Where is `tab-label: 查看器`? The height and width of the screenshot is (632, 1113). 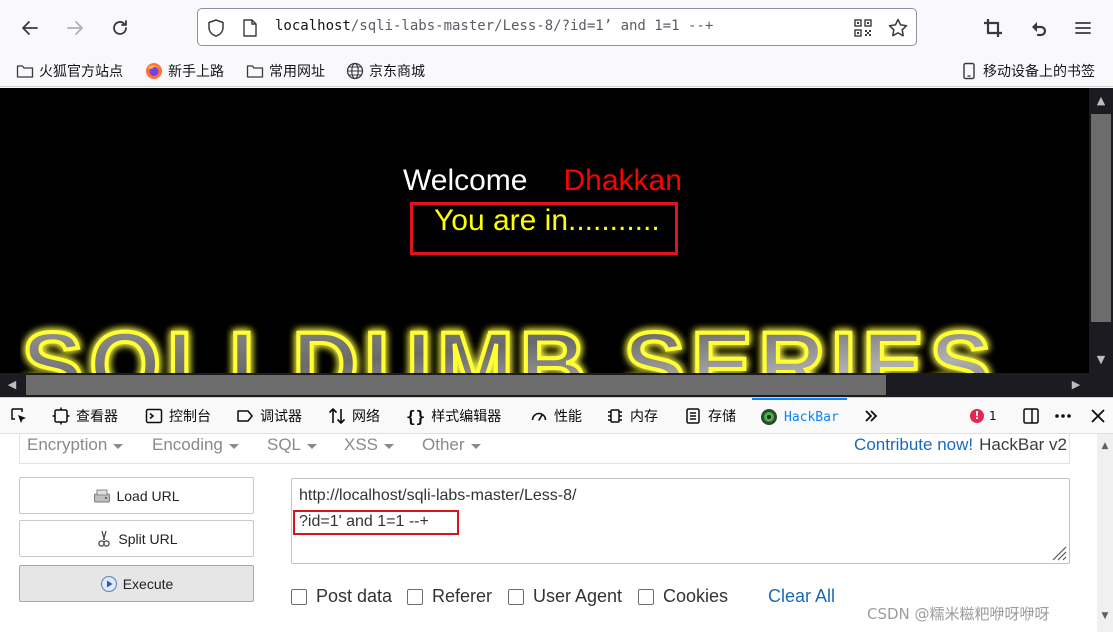 tab-label: 查看器 is located at coordinates (97, 417).